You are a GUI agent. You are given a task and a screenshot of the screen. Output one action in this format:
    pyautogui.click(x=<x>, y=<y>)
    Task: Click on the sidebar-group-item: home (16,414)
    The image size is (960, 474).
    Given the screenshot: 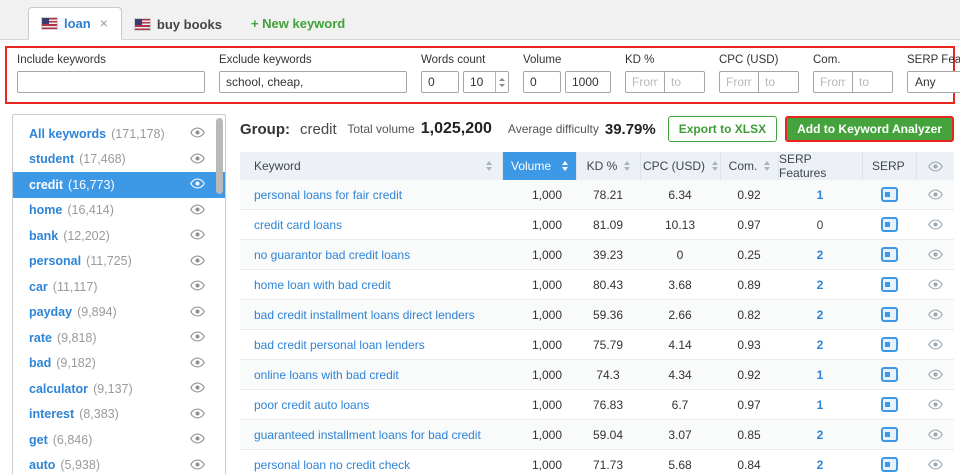 What is the action you would take?
    pyautogui.click(x=119, y=211)
    